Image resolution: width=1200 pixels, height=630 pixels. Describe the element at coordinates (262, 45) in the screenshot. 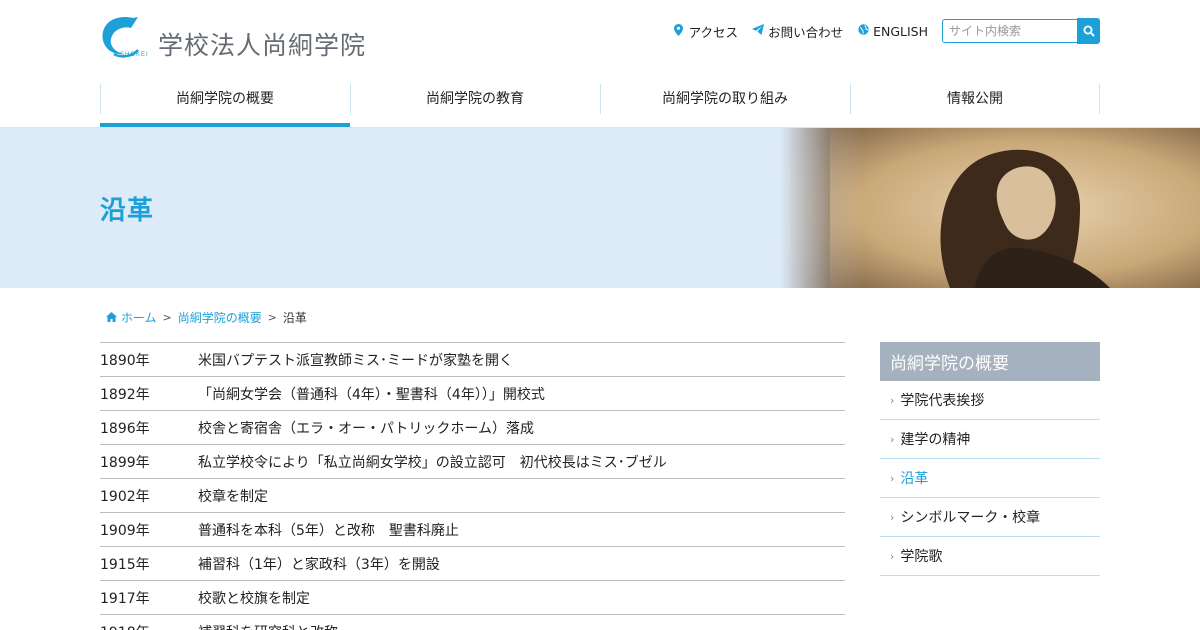

I see `site-name: 学校法人尚絅学院` at that location.